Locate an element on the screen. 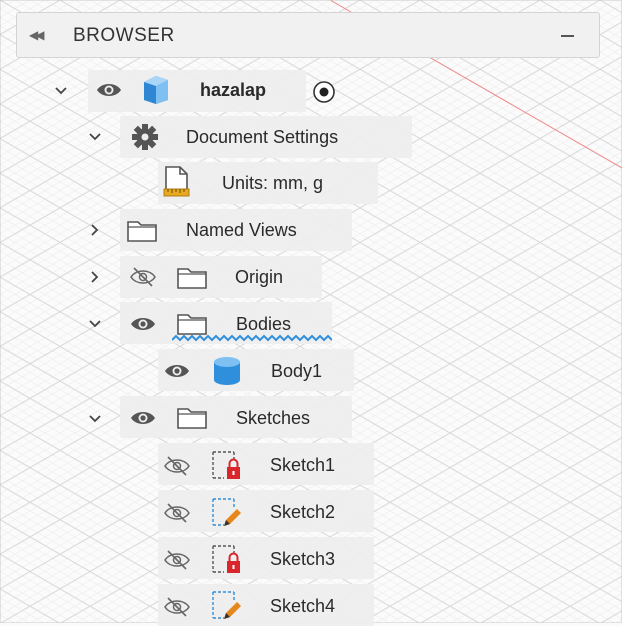  activate-radio-icon is located at coordinates (324, 92).